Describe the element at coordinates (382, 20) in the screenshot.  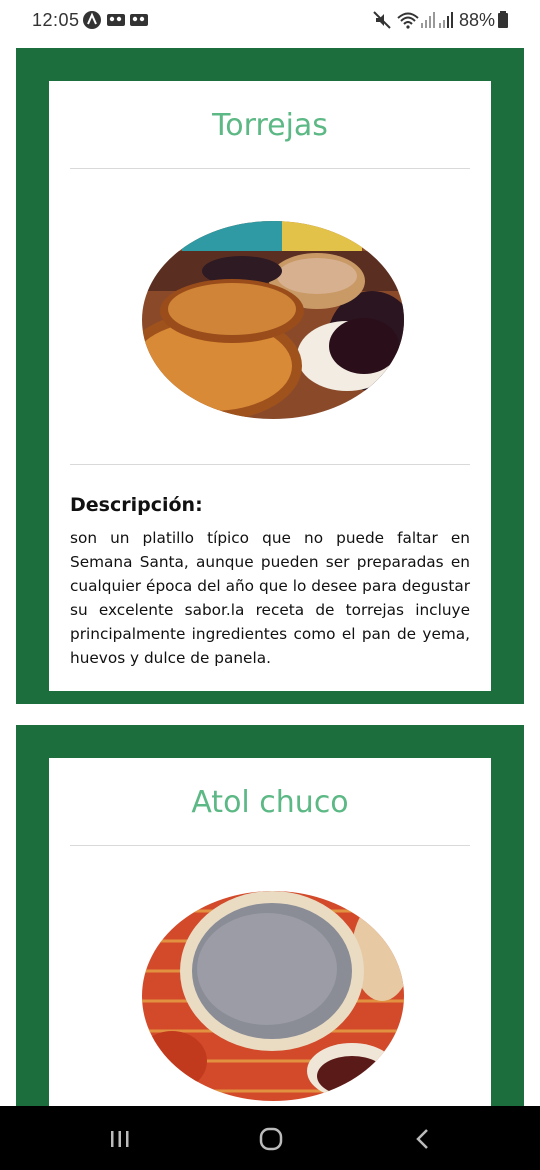
I see `mute-icon` at that location.